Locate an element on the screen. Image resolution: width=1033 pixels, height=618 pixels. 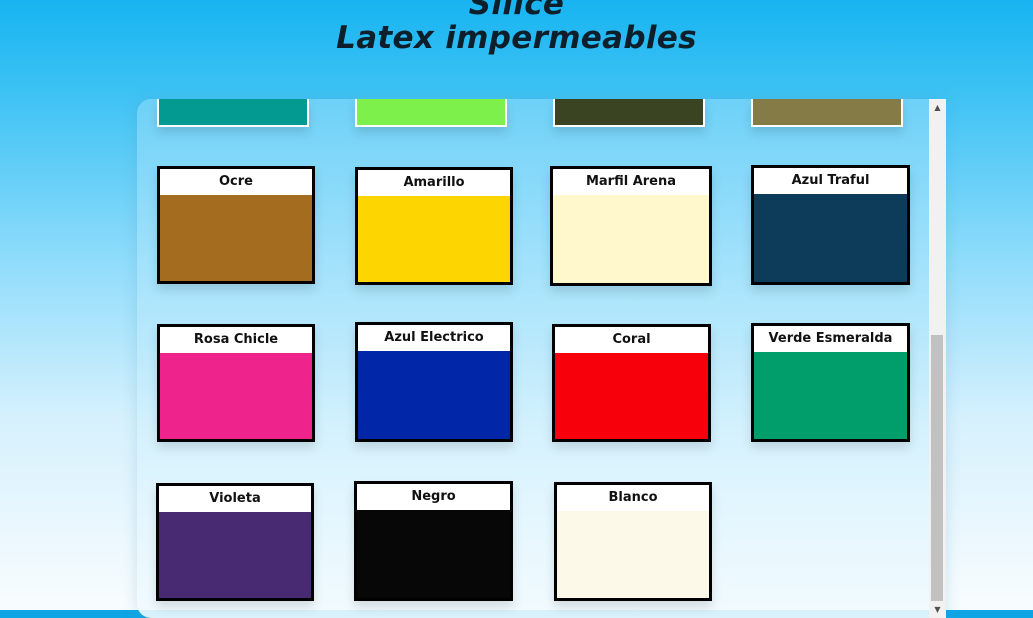
color-name: Azul Traful is located at coordinates (830, 180).